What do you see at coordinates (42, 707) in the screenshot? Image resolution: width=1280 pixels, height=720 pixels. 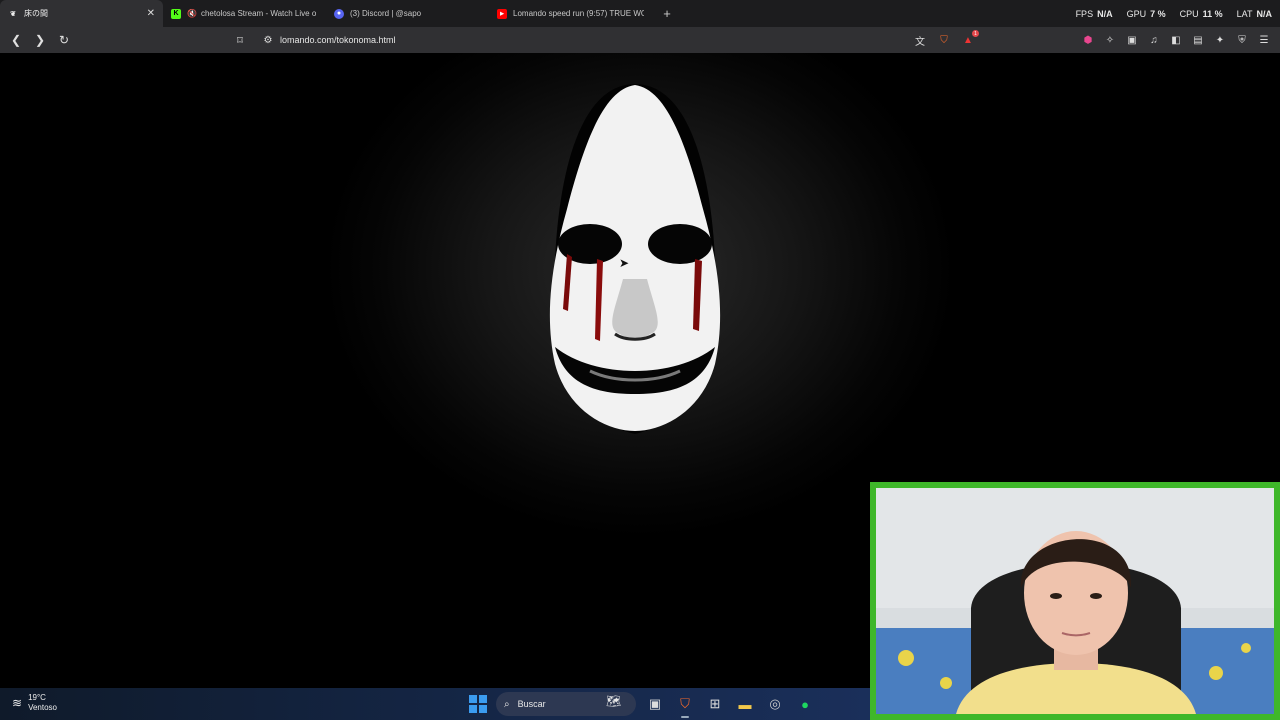 I see `weather-desc: Ventoso` at bounding box center [42, 707].